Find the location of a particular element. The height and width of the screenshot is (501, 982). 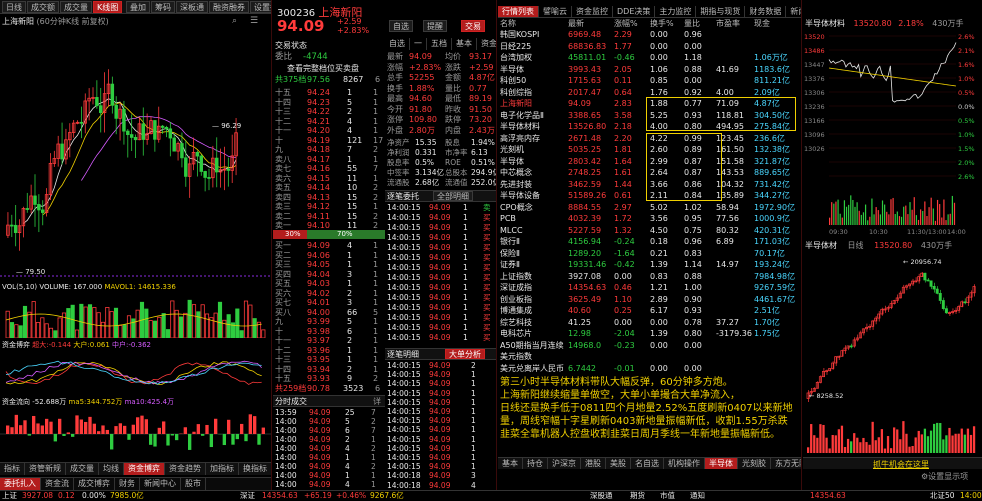

table-column-header: 量比 is located at coordinates (692, 23).